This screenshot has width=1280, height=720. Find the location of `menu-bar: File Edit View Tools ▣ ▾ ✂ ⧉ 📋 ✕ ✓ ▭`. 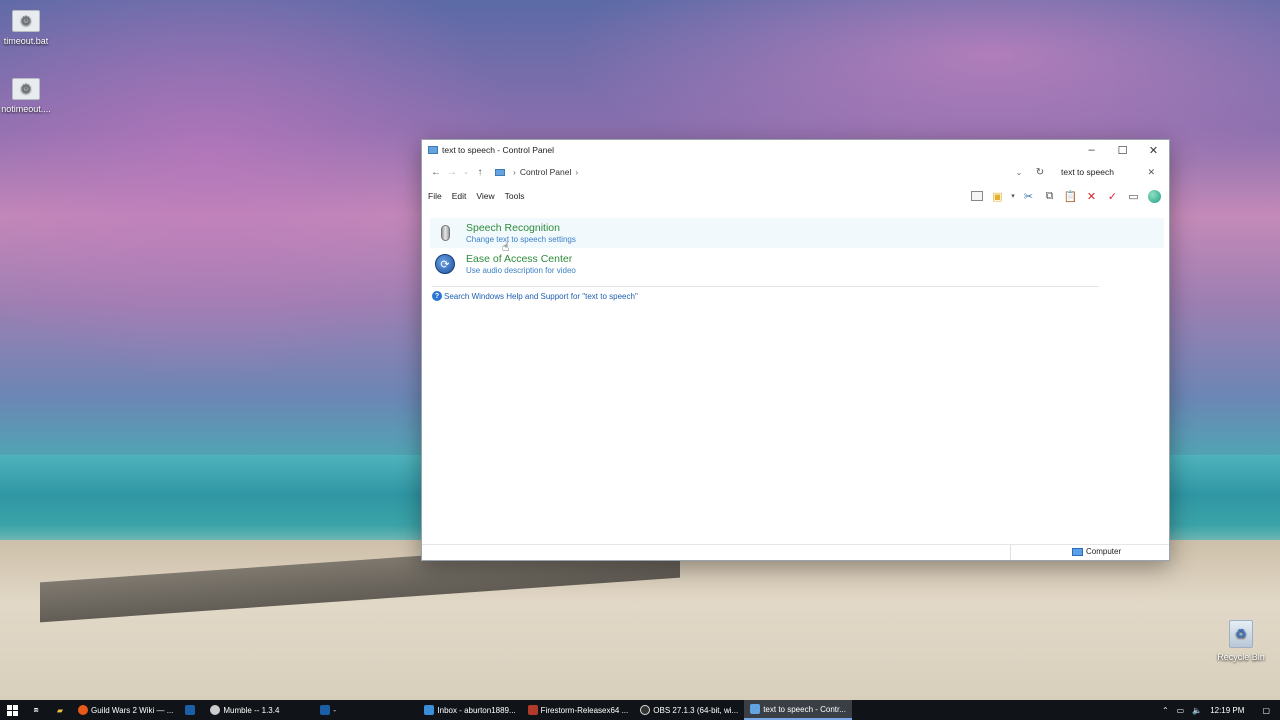

menu-bar: File Edit View Tools ▣ ▾ ✂ ⧉ 📋 ✕ ✓ ▭ is located at coordinates (795, 196).